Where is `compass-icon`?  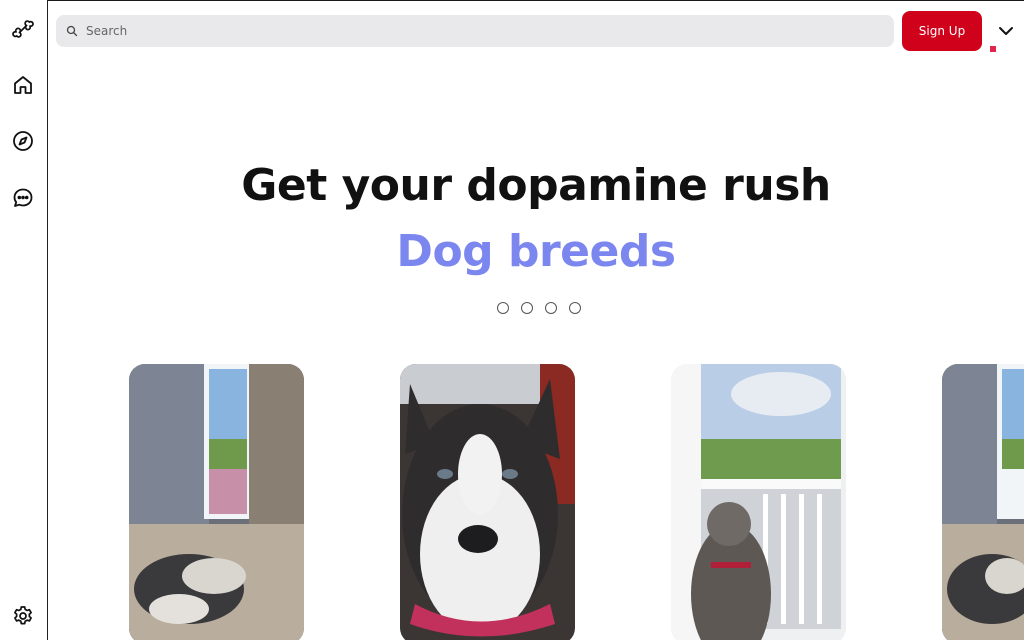
compass-icon is located at coordinates (23, 141).